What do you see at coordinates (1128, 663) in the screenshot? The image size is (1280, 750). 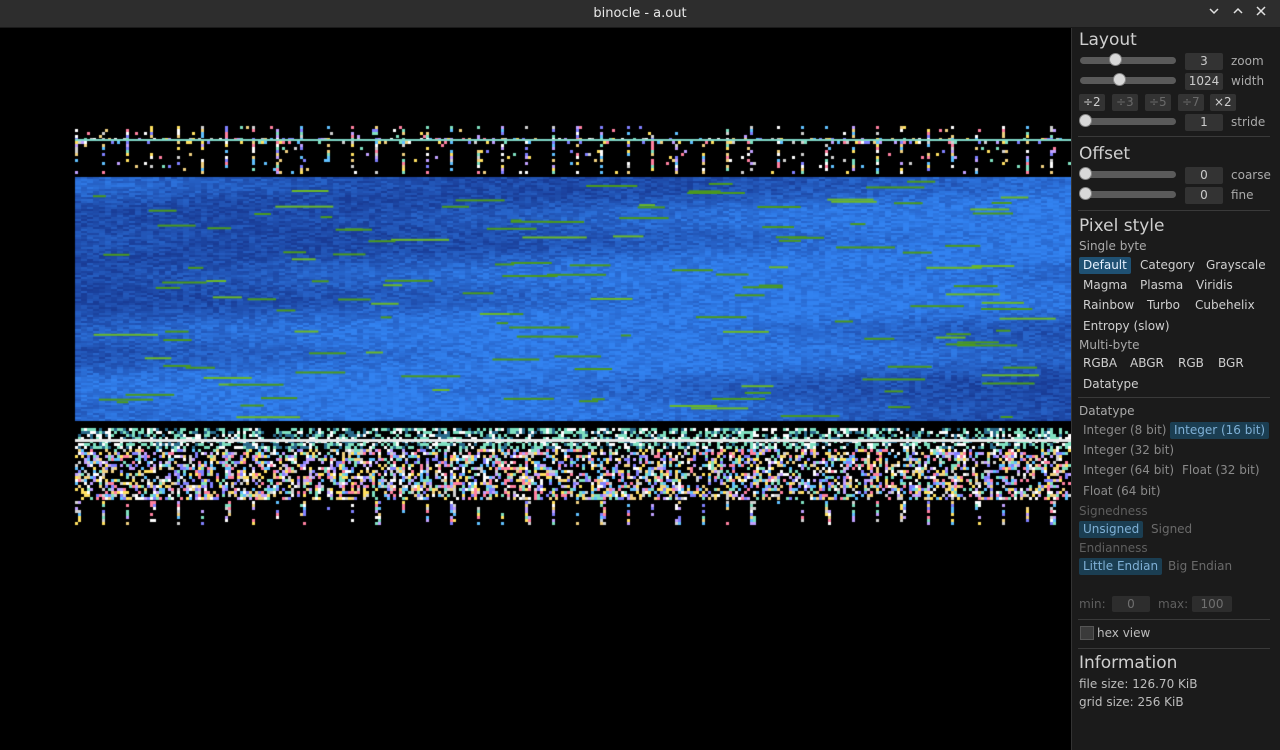 I see `information-heading: Information` at bounding box center [1128, 663].